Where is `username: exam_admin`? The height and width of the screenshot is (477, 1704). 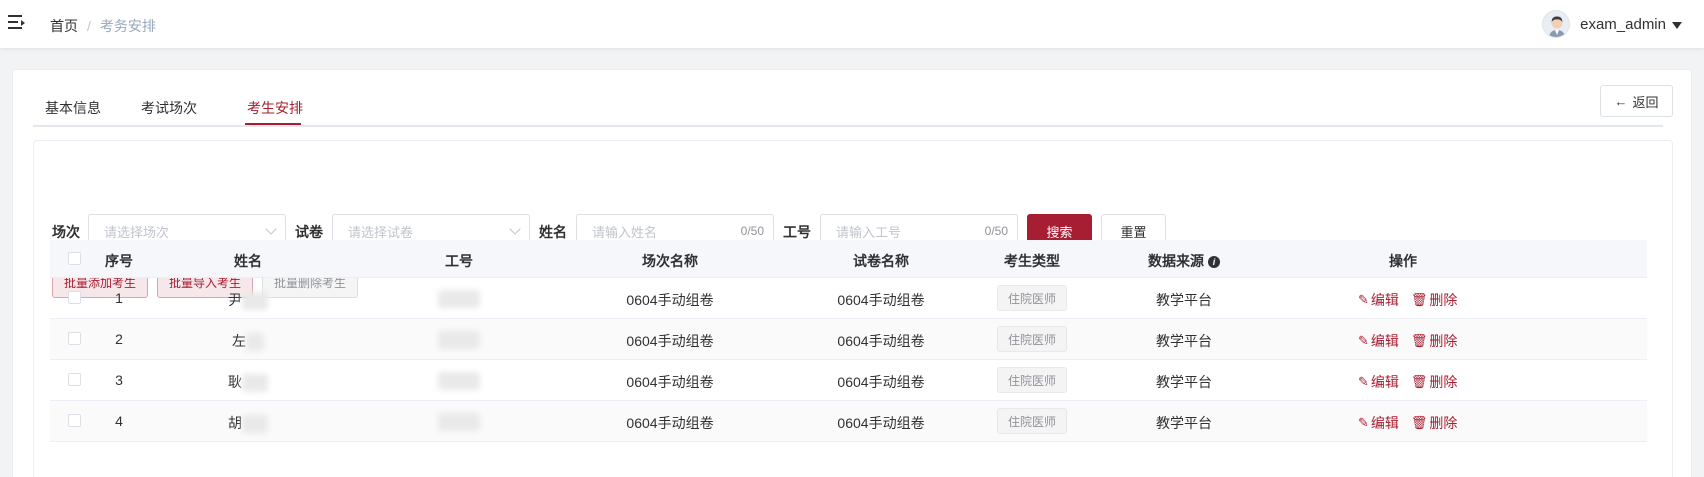 username: exam_admin is located at coordinates (1623, 24).